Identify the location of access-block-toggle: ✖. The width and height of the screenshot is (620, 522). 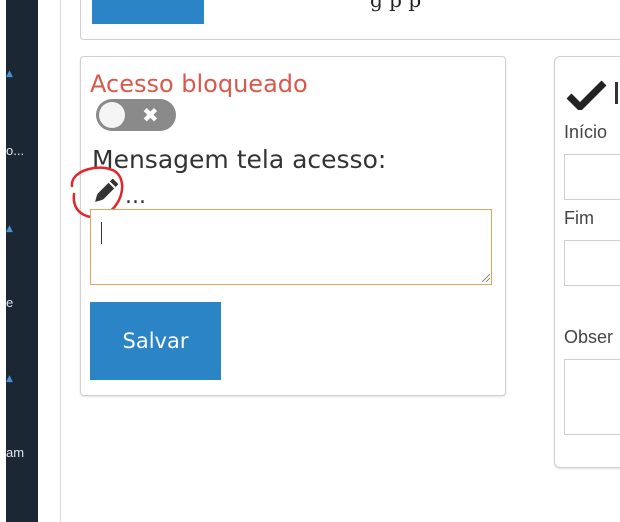
(136, 115).